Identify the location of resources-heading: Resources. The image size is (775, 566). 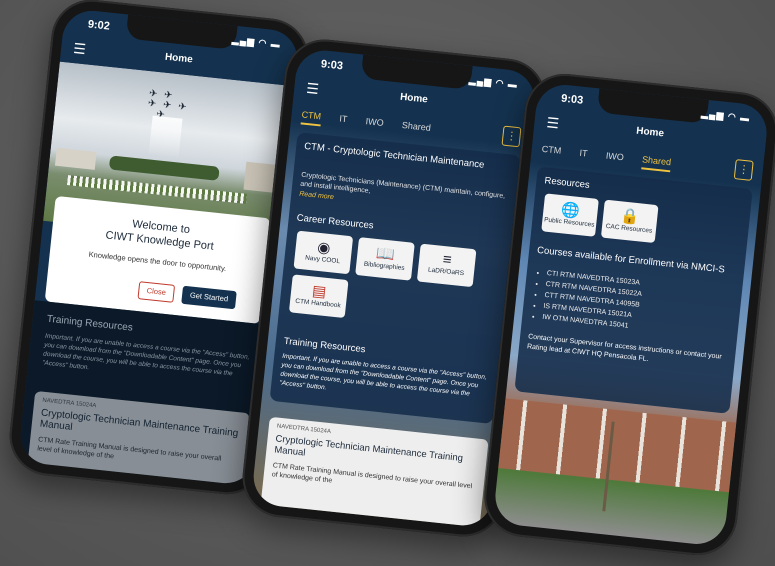
(567, 183).